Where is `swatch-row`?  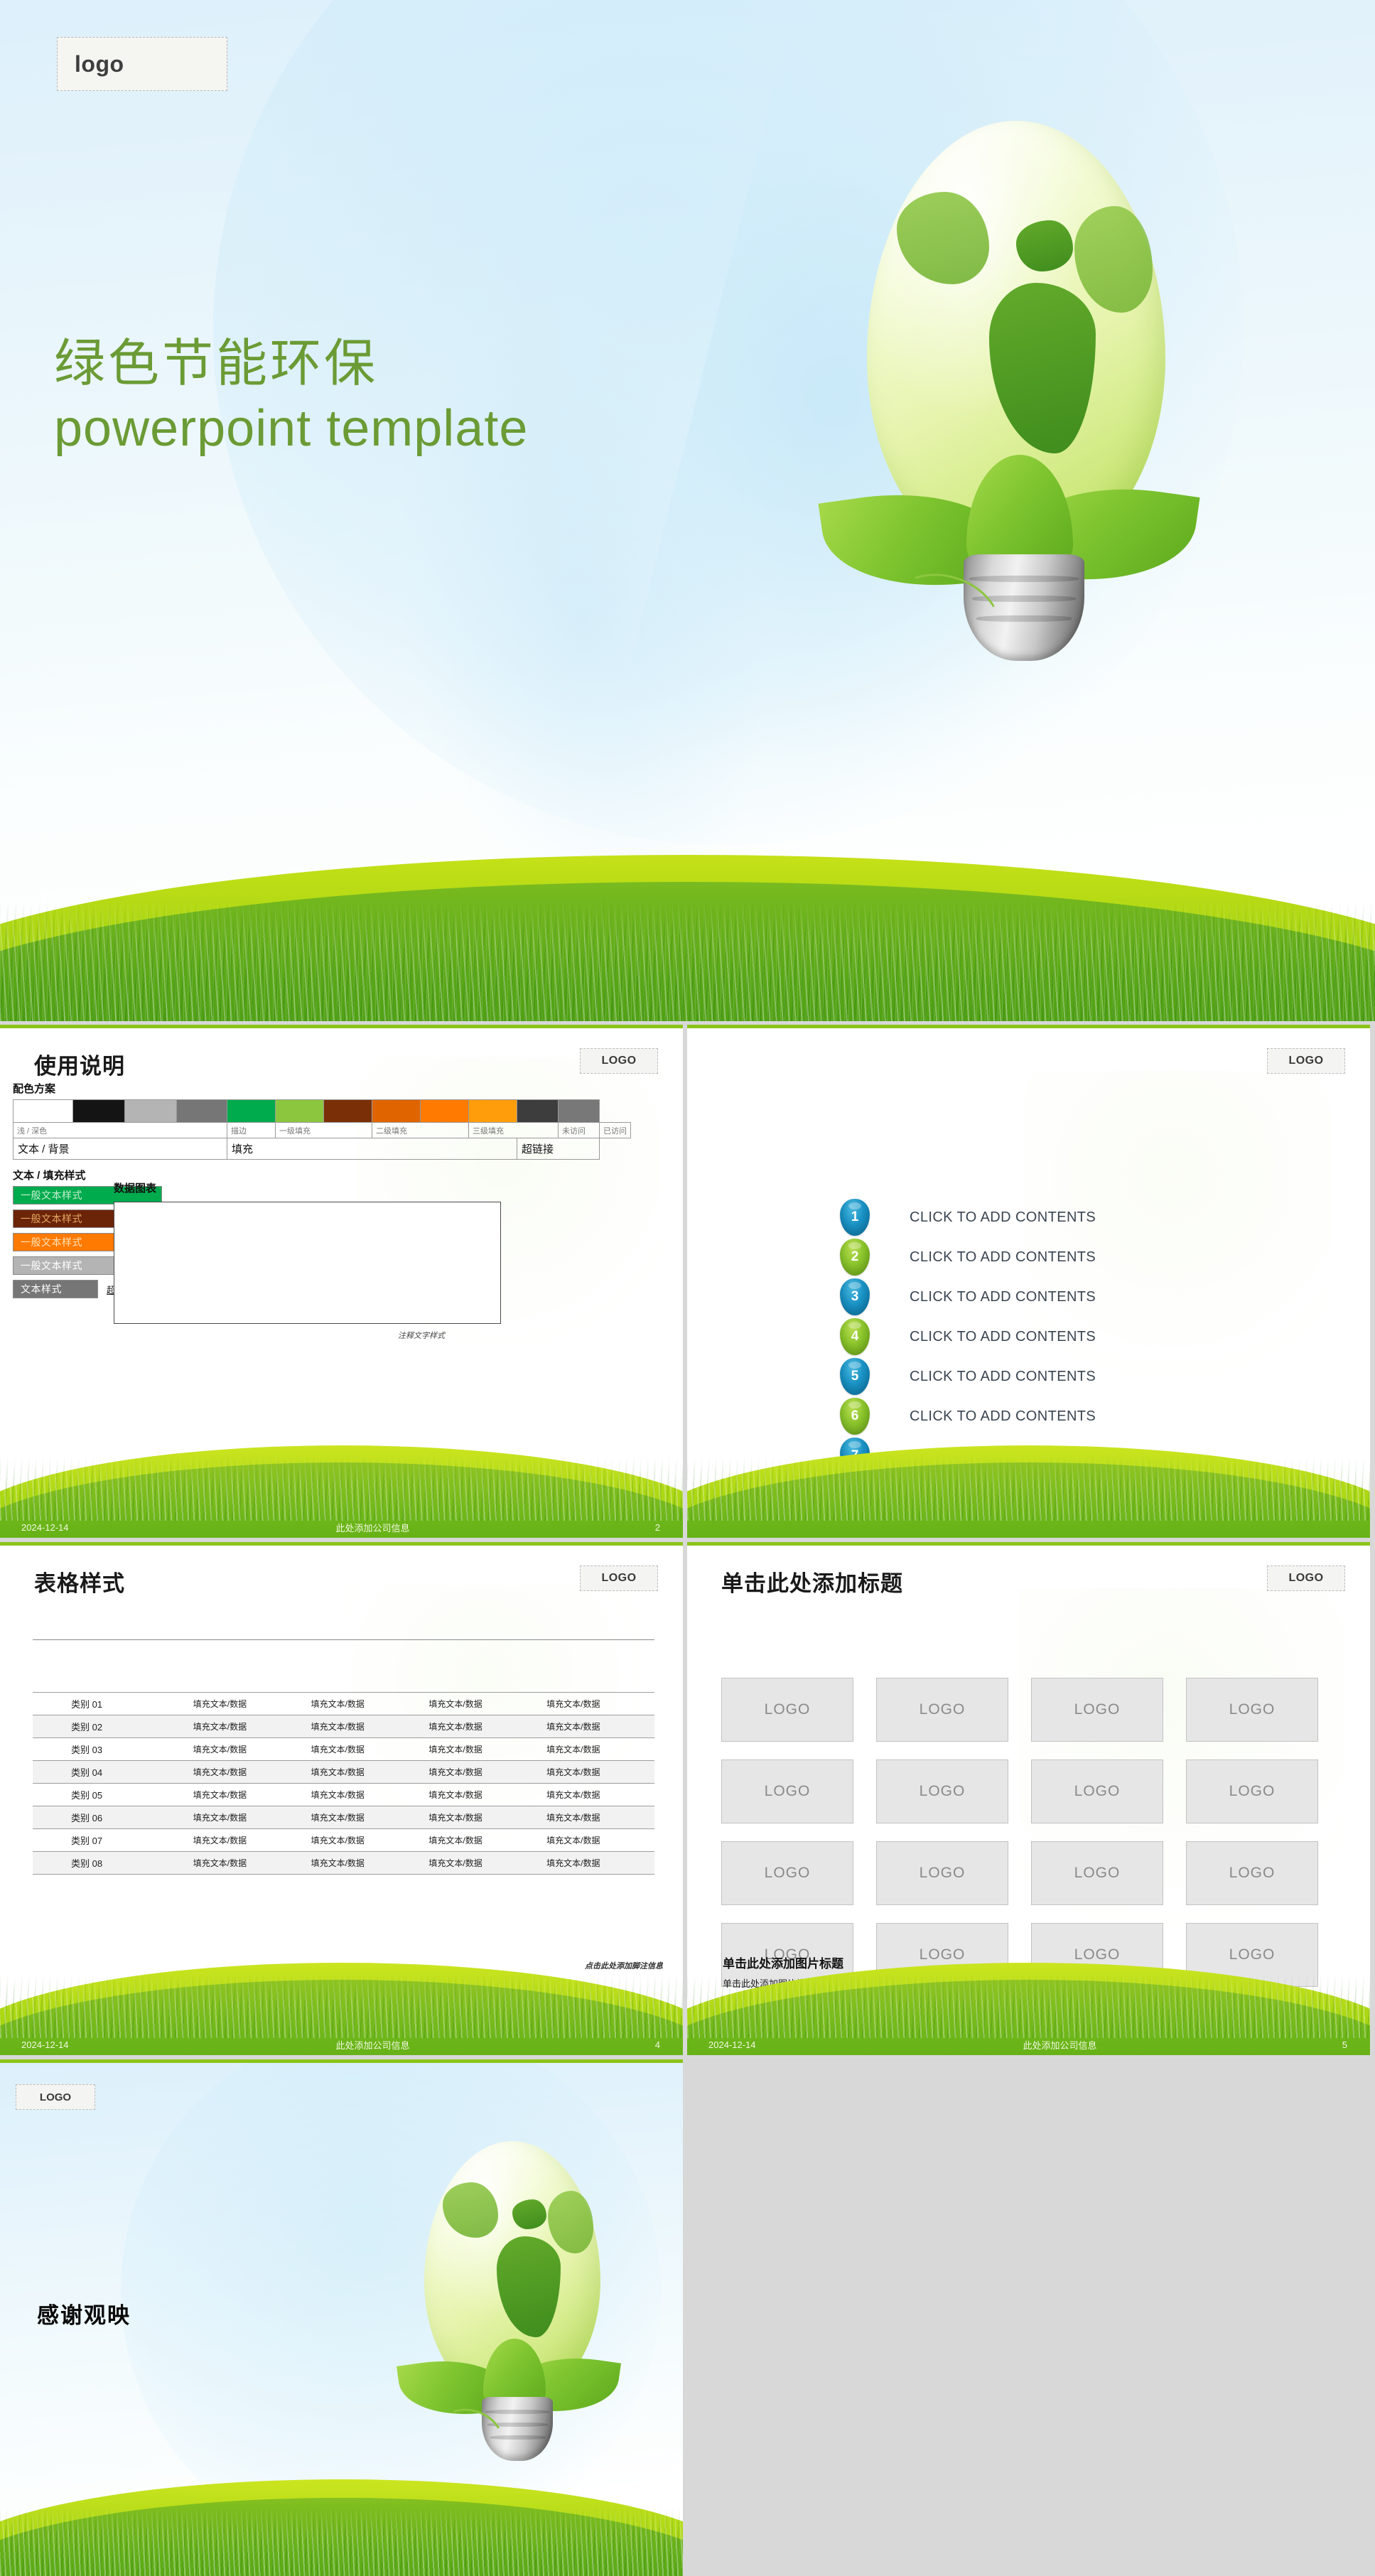 swatch-row is located at coordinates (322, 1111).